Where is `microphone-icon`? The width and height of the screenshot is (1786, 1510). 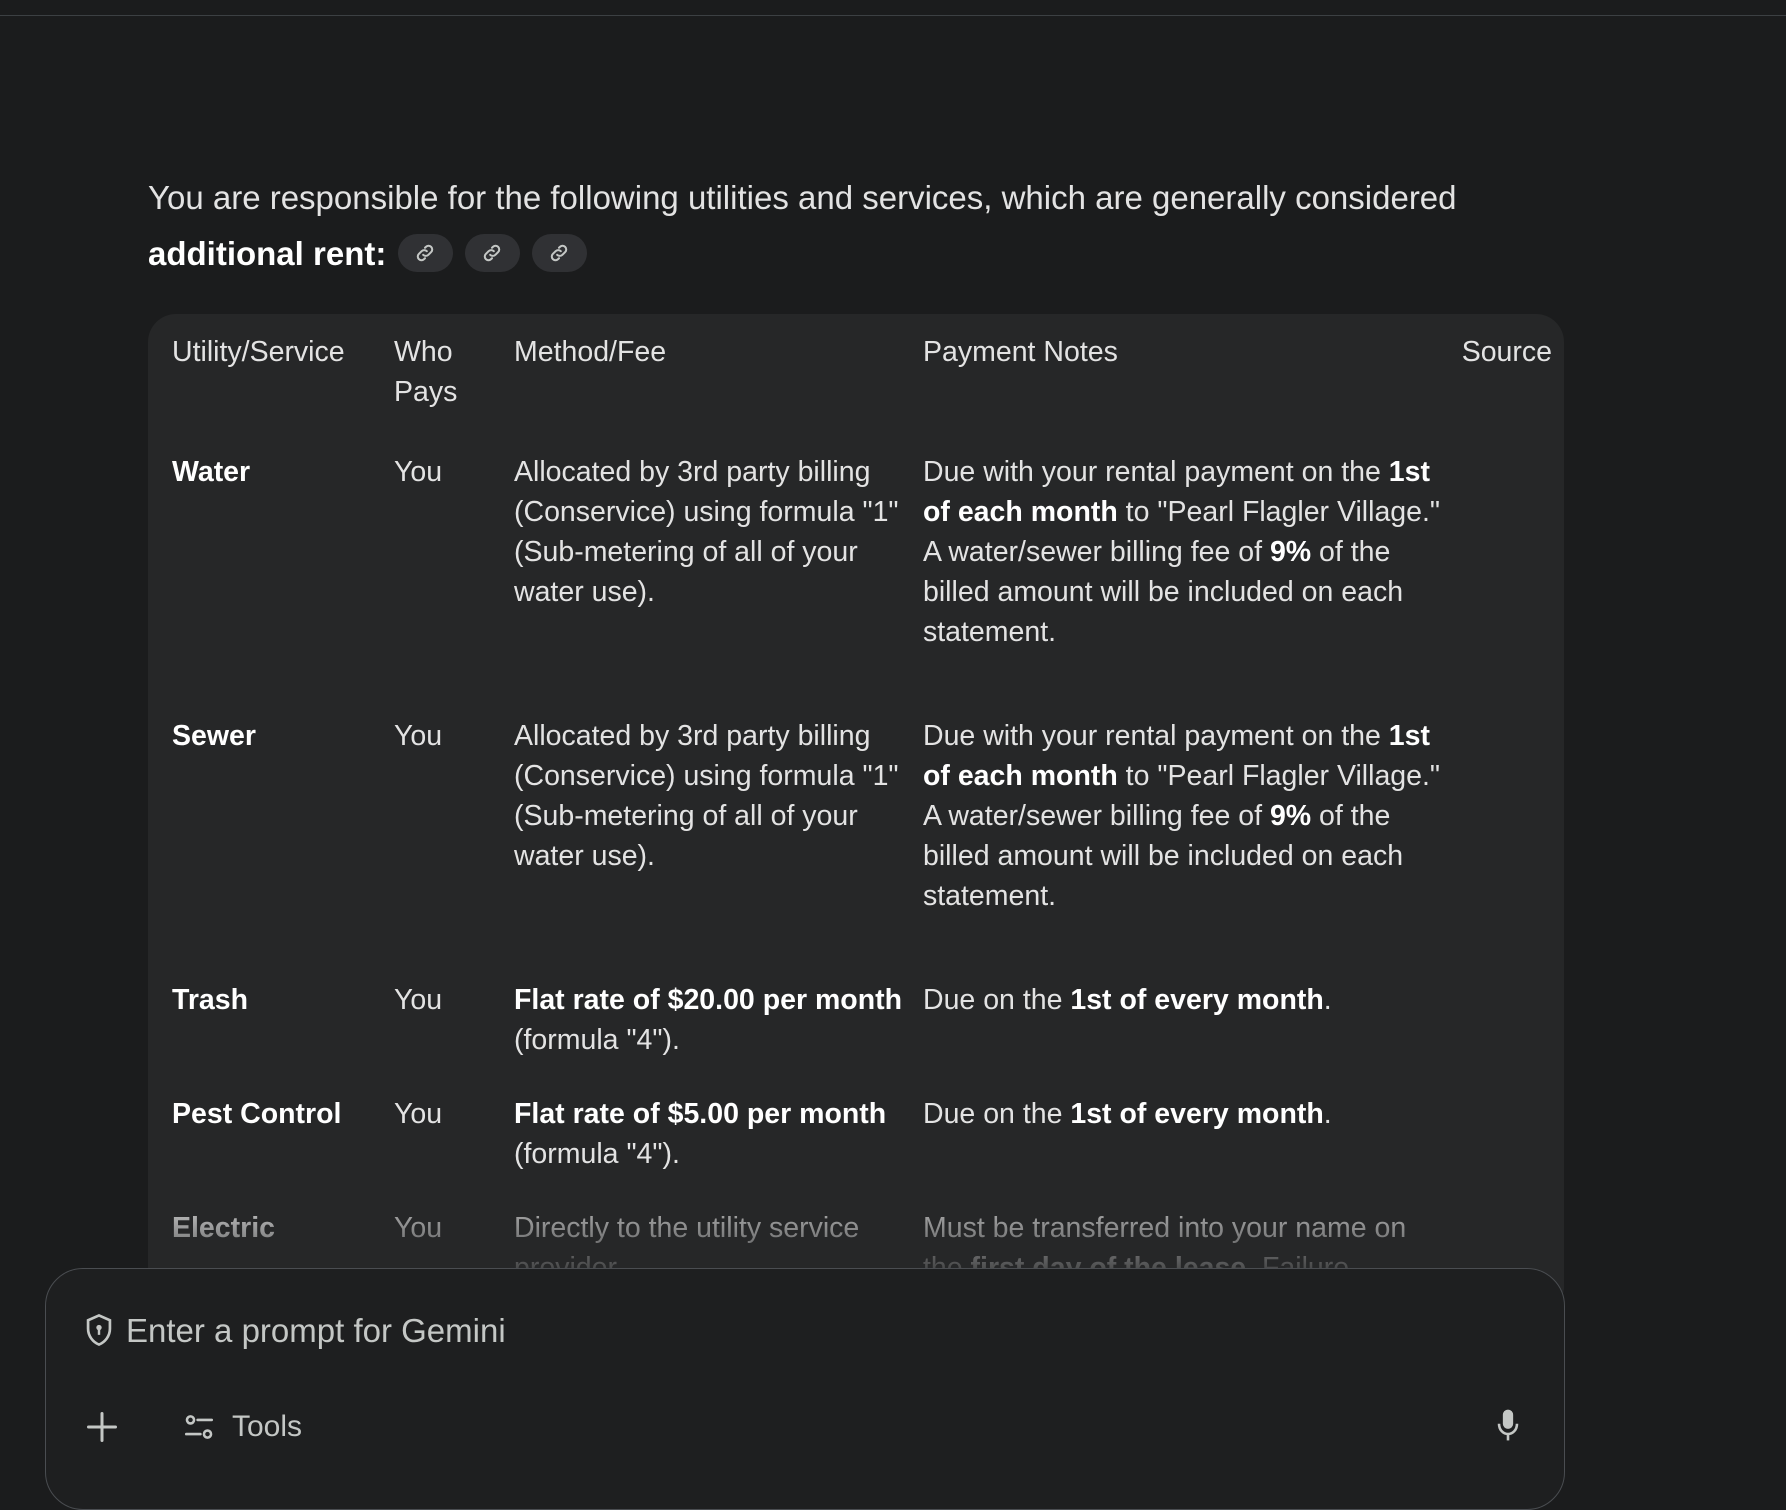
microphone-icon is located at coordinates (1508, 1425).